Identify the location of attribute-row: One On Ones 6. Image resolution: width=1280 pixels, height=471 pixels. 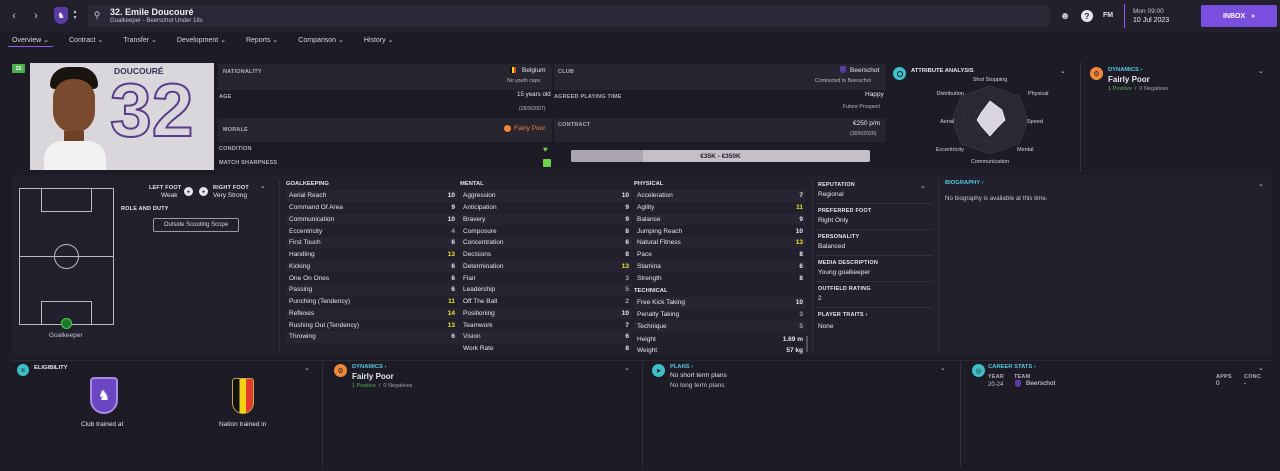
(372, 278).